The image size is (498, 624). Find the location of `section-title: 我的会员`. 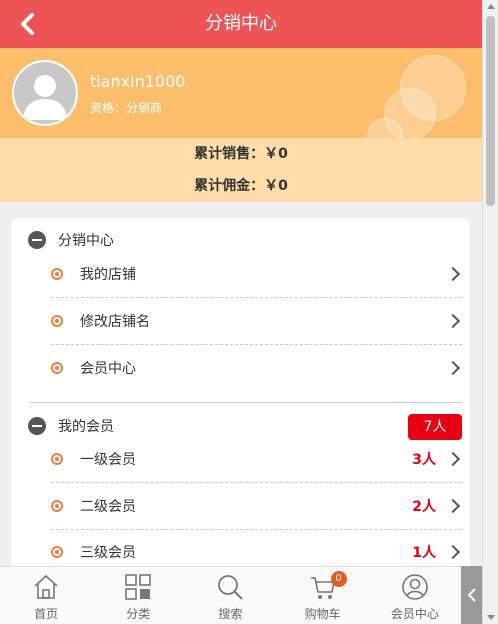

section-title: 我的会员 is located at coordinates (86, 427).